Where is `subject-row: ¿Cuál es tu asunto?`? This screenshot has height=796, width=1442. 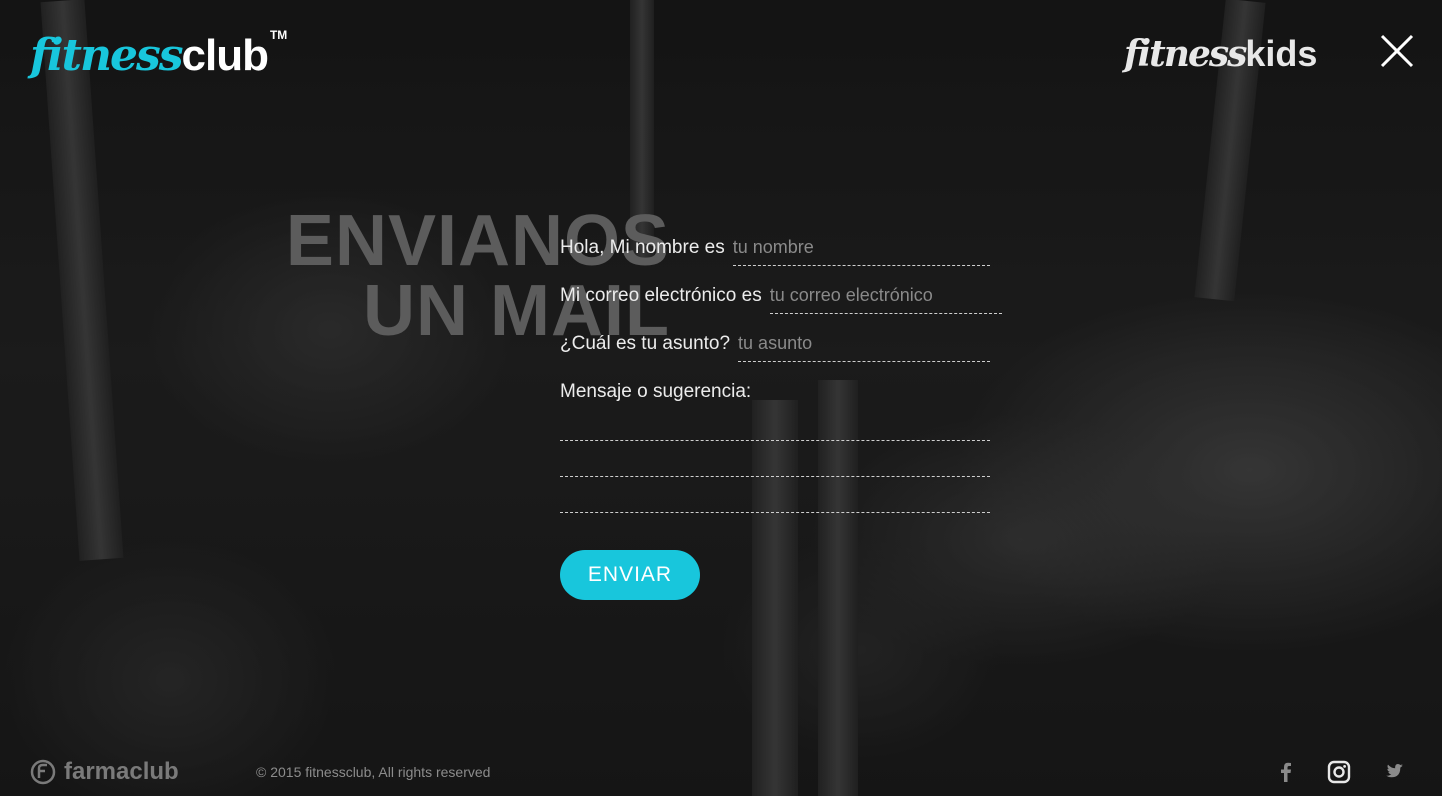 subject-row: ¿Cuál es tu asunto? is located at coordinates (775, 346).